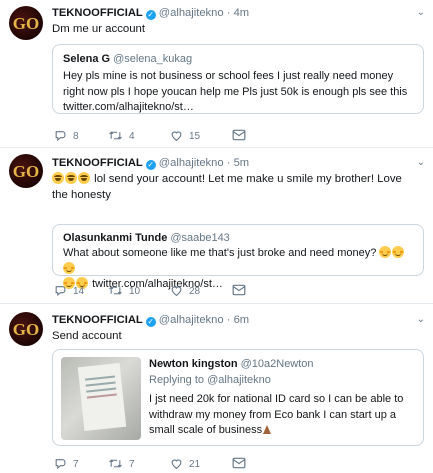 This screenshot has width=433, height=473. What do you see at coordinates (200, 238) in the screenshot?
I see `quote-author-handle: @saabe143` at bounding box center [200, 238].